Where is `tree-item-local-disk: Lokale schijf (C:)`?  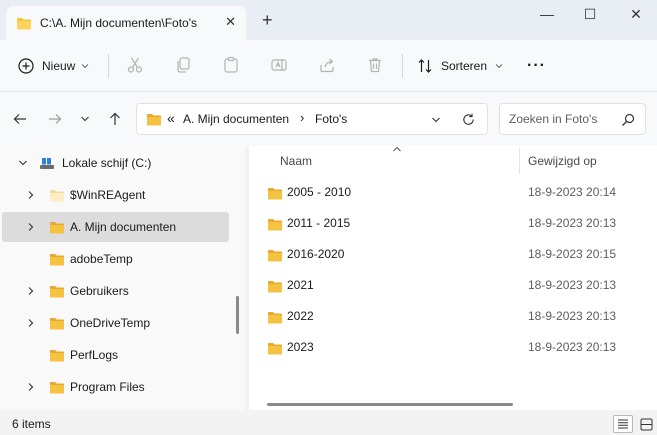 tree-item-local-disk: Lokale schijf (C:) is located at coordinates (115, 163).